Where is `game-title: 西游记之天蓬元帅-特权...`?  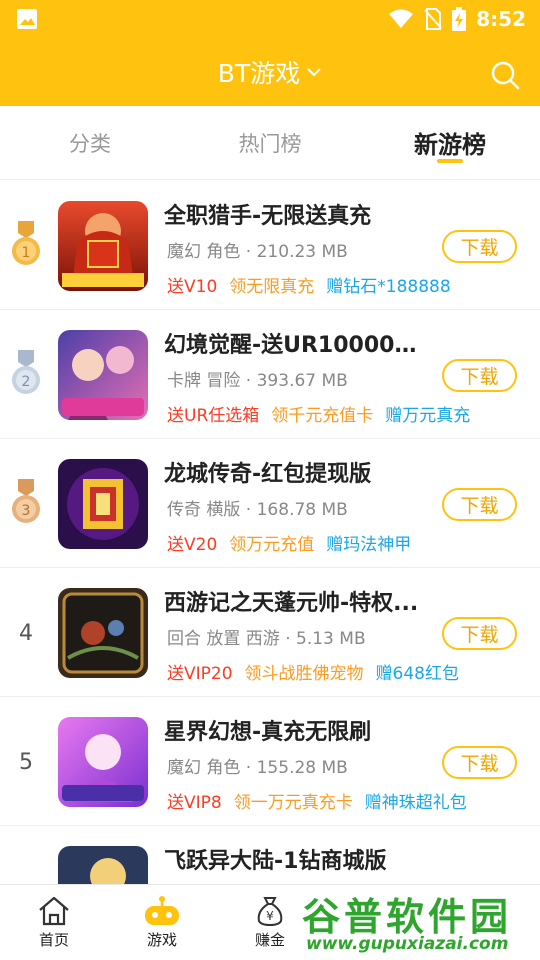
game-title: 西游记之天蓬元帅-特权... is located at coordinates (291, 603).